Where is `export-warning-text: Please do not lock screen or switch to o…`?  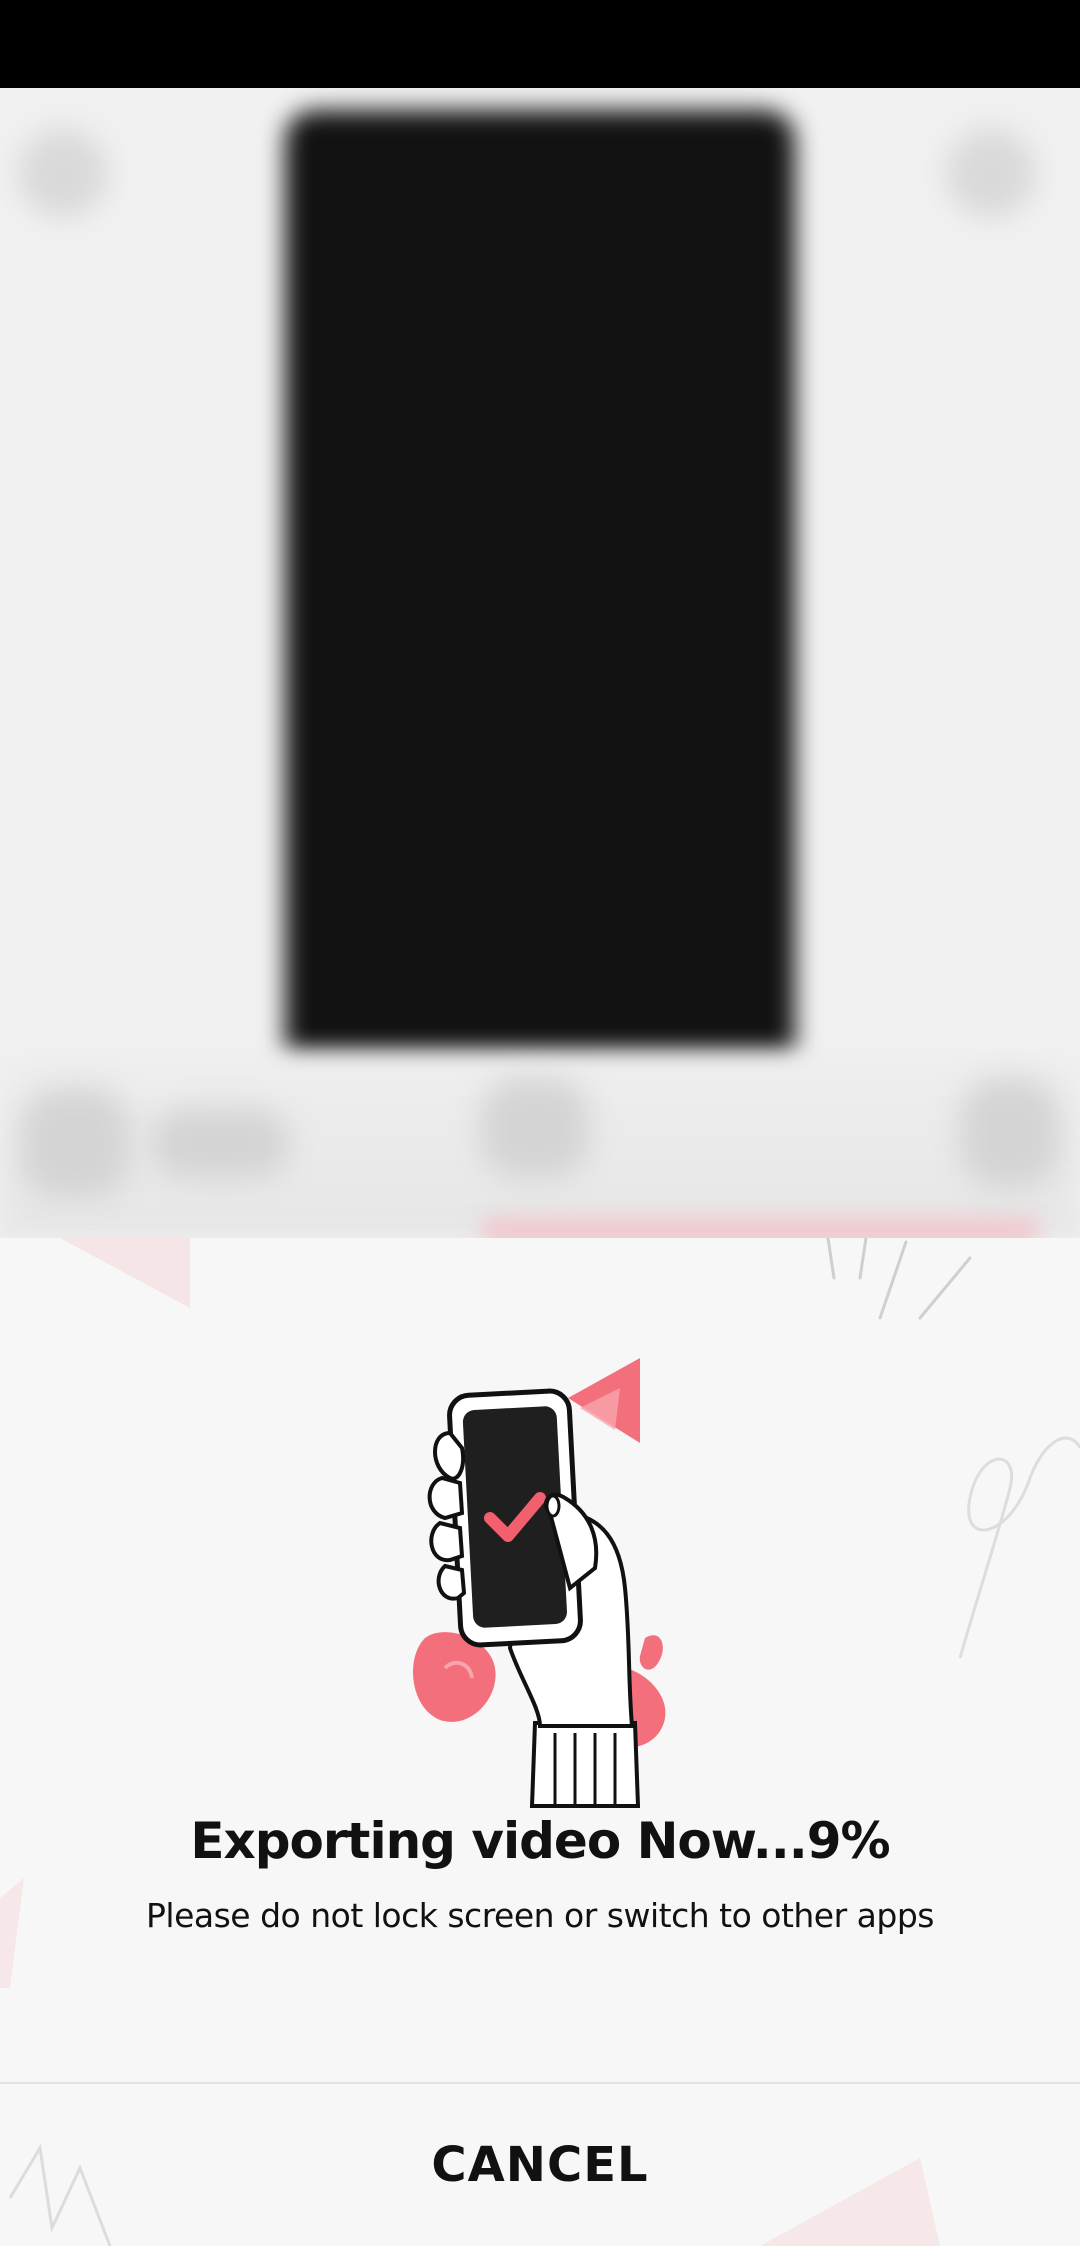 export-warning-text: Please do not lock screen or switch to o… is located at coordinates (540, 1915).